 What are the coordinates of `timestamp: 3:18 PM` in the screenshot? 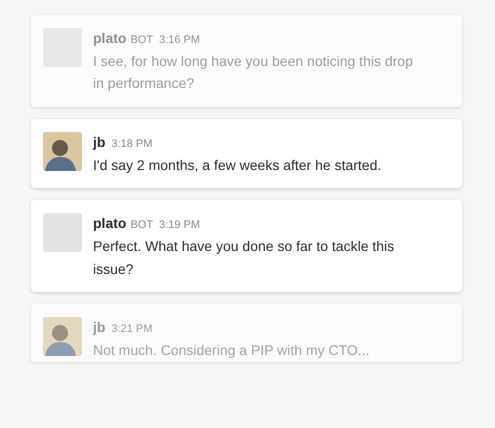 It's located at (131, 144).